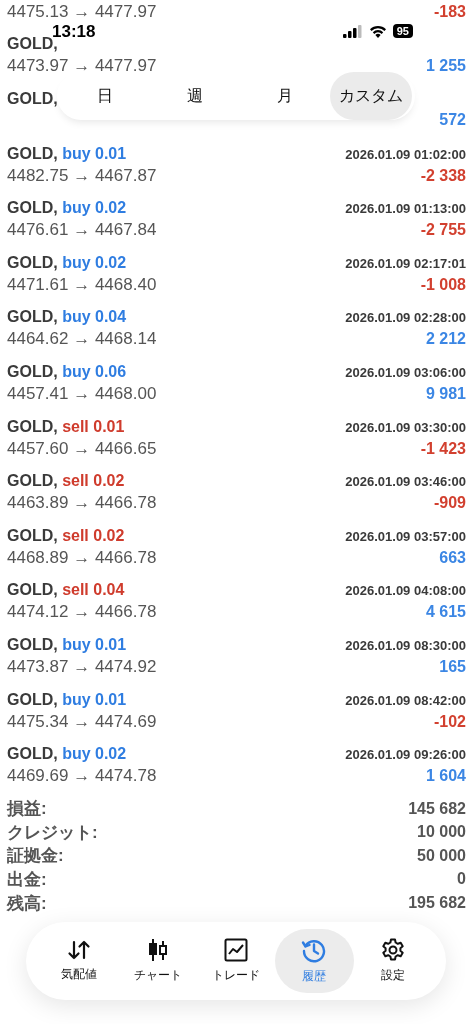 The image size is (473, 1024). What do you see at coordinates (35, 856) in the screenshot?
I see `summary-label: 証拠金:` at bounding box center [35, 856].